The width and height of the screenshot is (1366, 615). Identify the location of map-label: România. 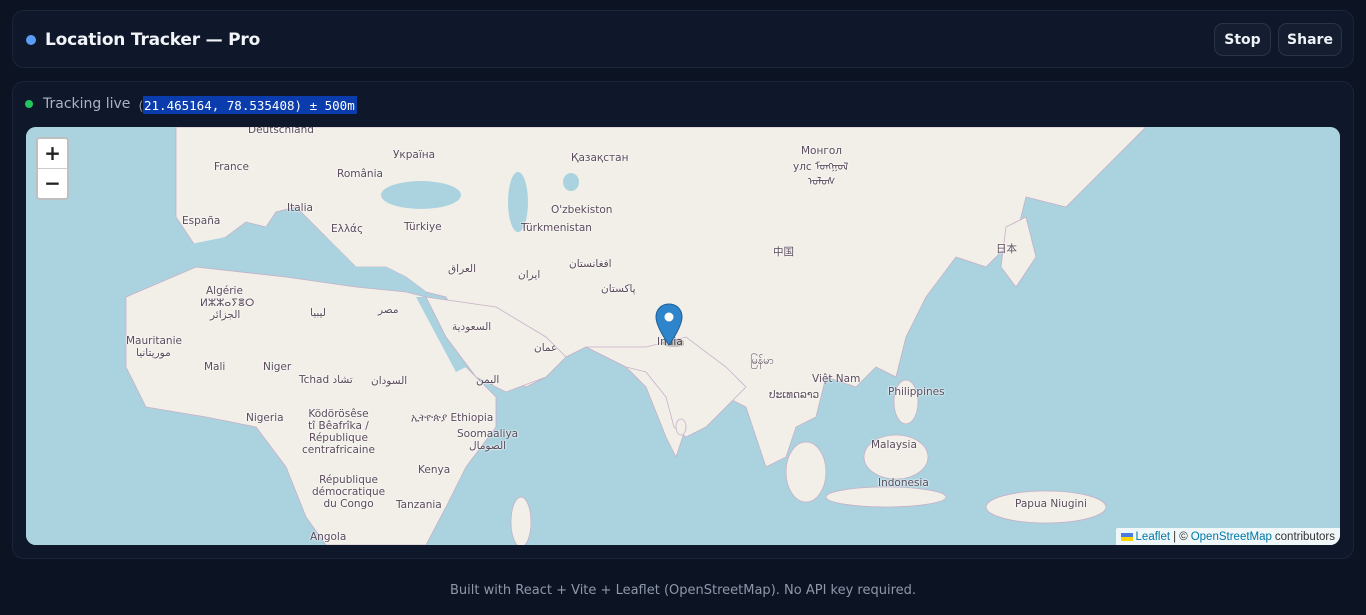
(360, 174).